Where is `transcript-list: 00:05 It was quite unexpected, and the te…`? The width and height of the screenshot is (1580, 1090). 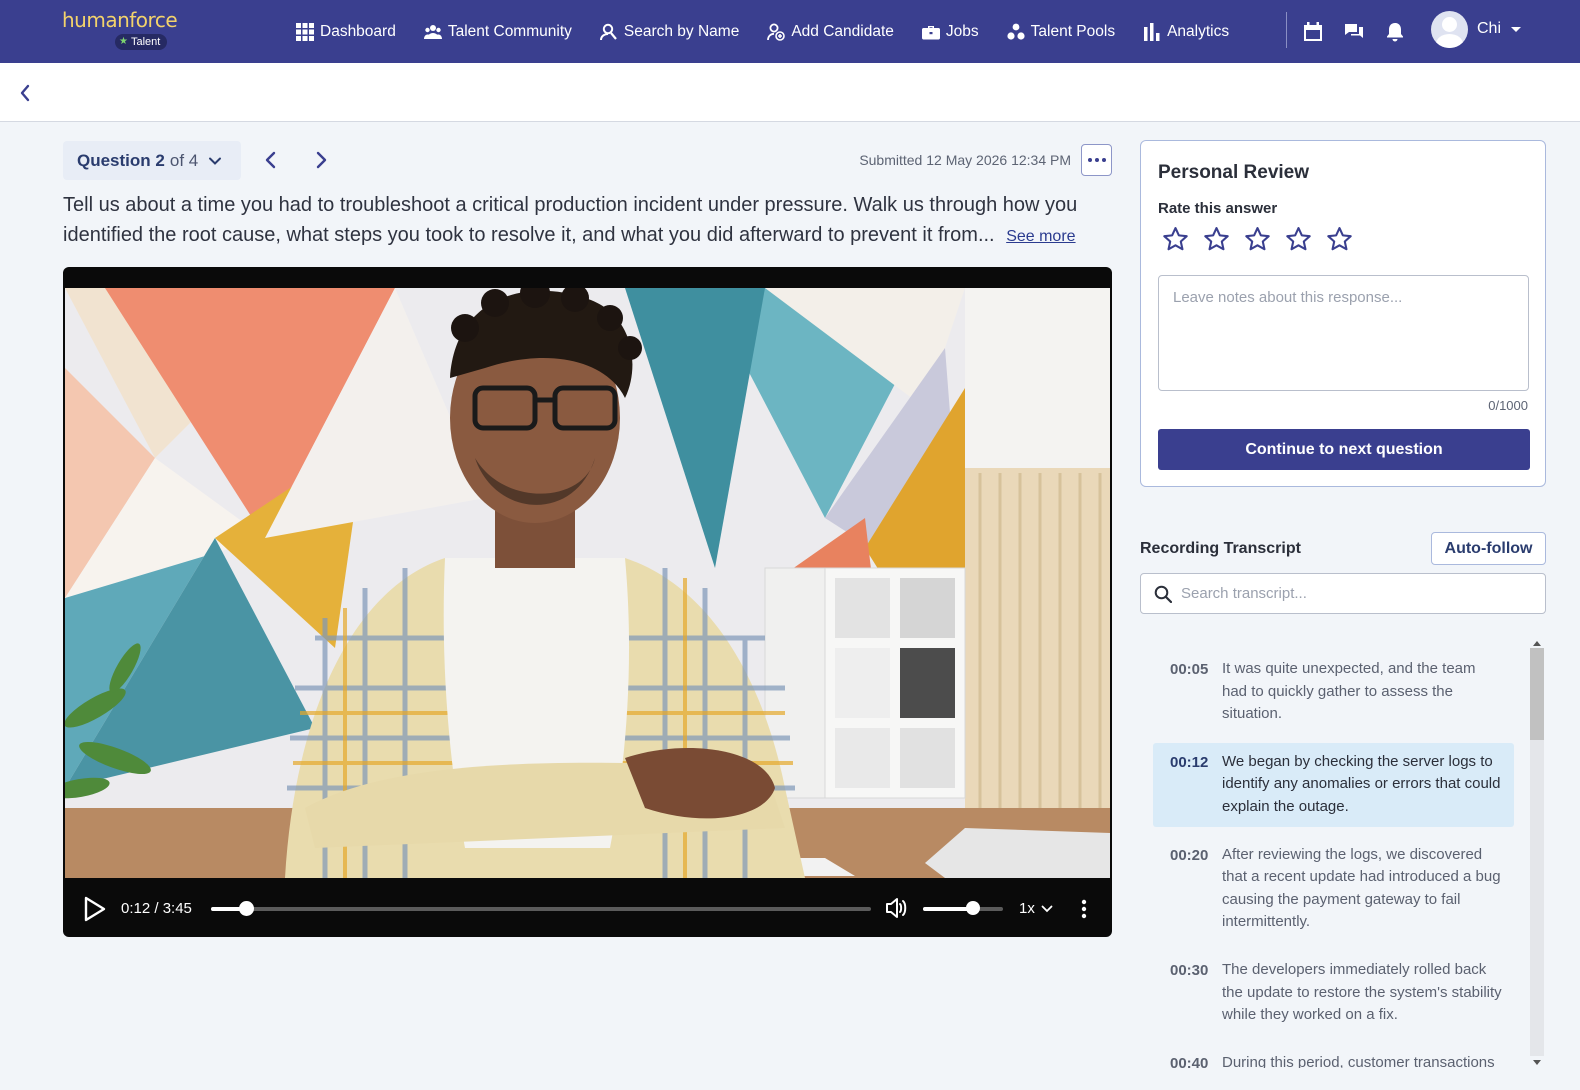
transcript-list: 00:05 It was quite unexpected, and the te… is located at coordinates (1334, 853).